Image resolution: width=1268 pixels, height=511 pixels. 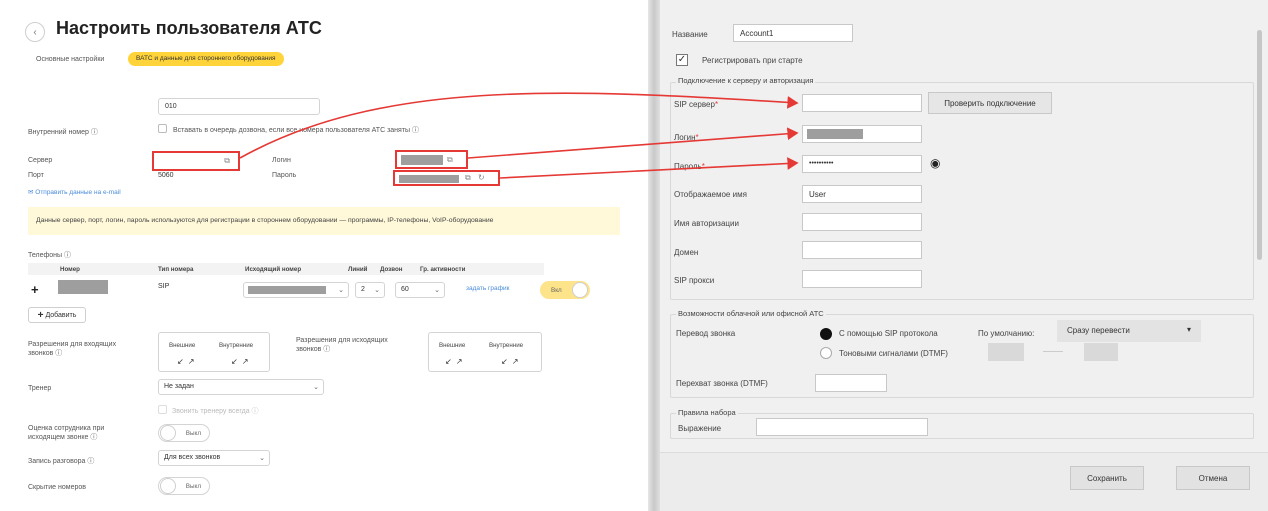 I want to click on login-text: Логин, so click(x=685, y=137).